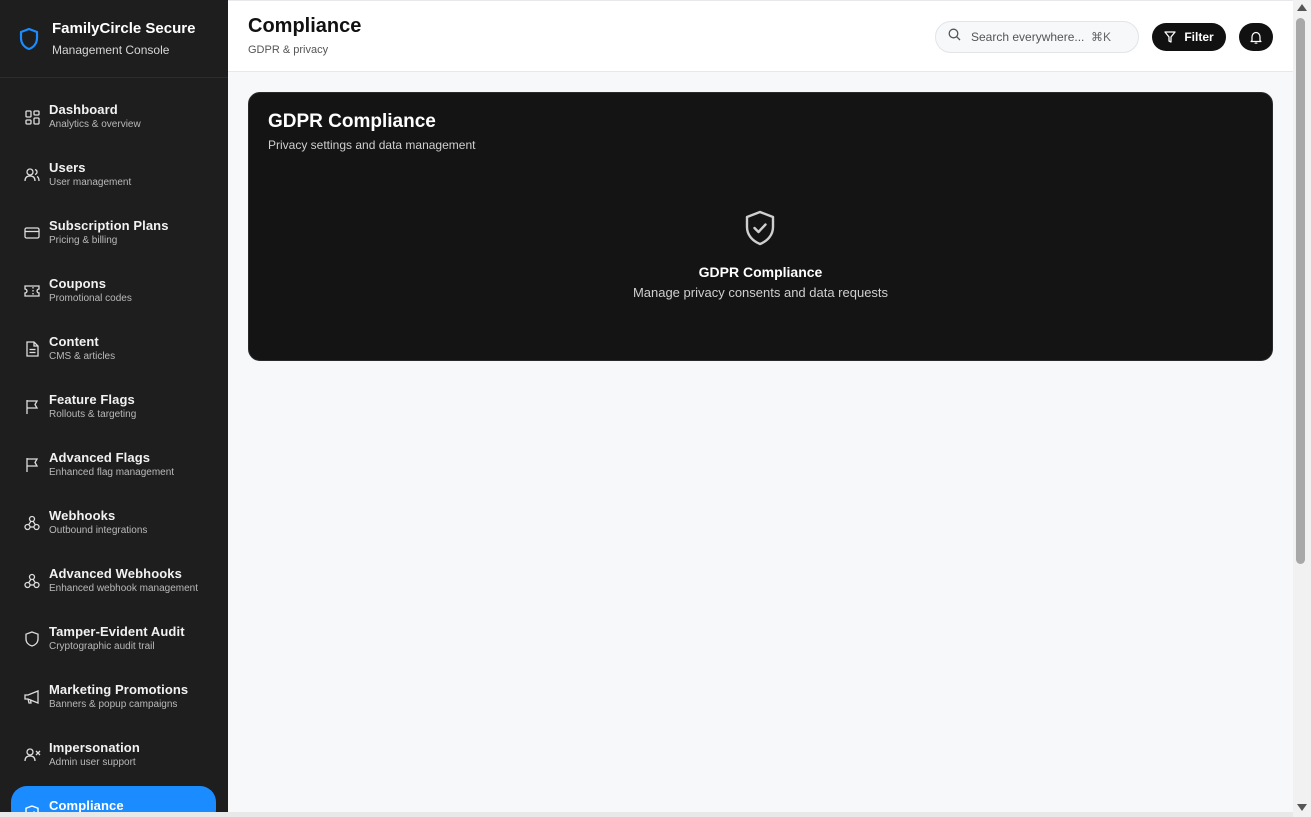  I want to click on bell-icon, so click(1256, 37).